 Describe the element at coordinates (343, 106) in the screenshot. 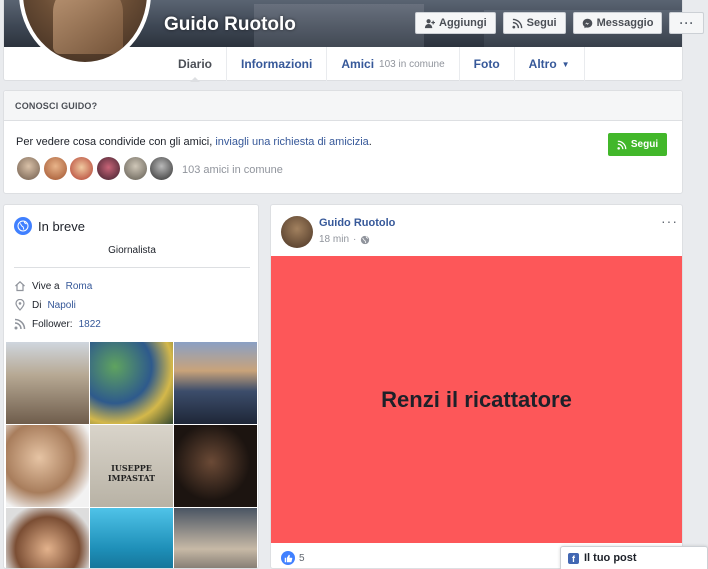

I see `know-person-heading: CONOSCI GUIDO?` at that location.